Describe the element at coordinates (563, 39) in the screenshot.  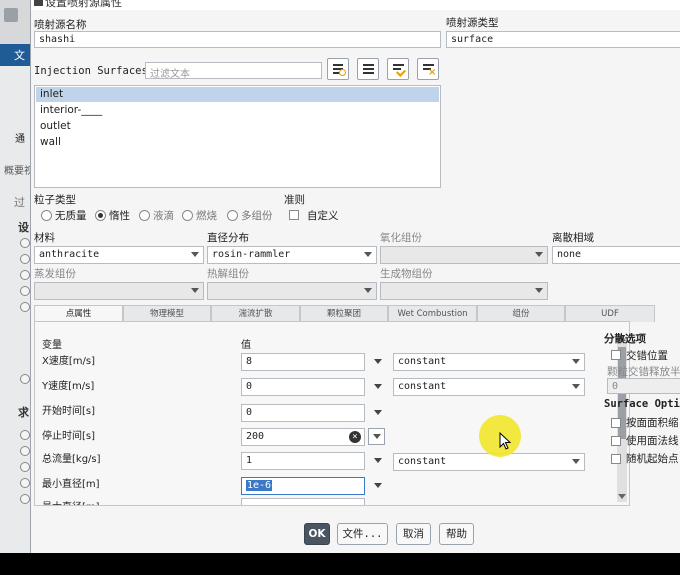
I see `source-type-field: surface` at that location.